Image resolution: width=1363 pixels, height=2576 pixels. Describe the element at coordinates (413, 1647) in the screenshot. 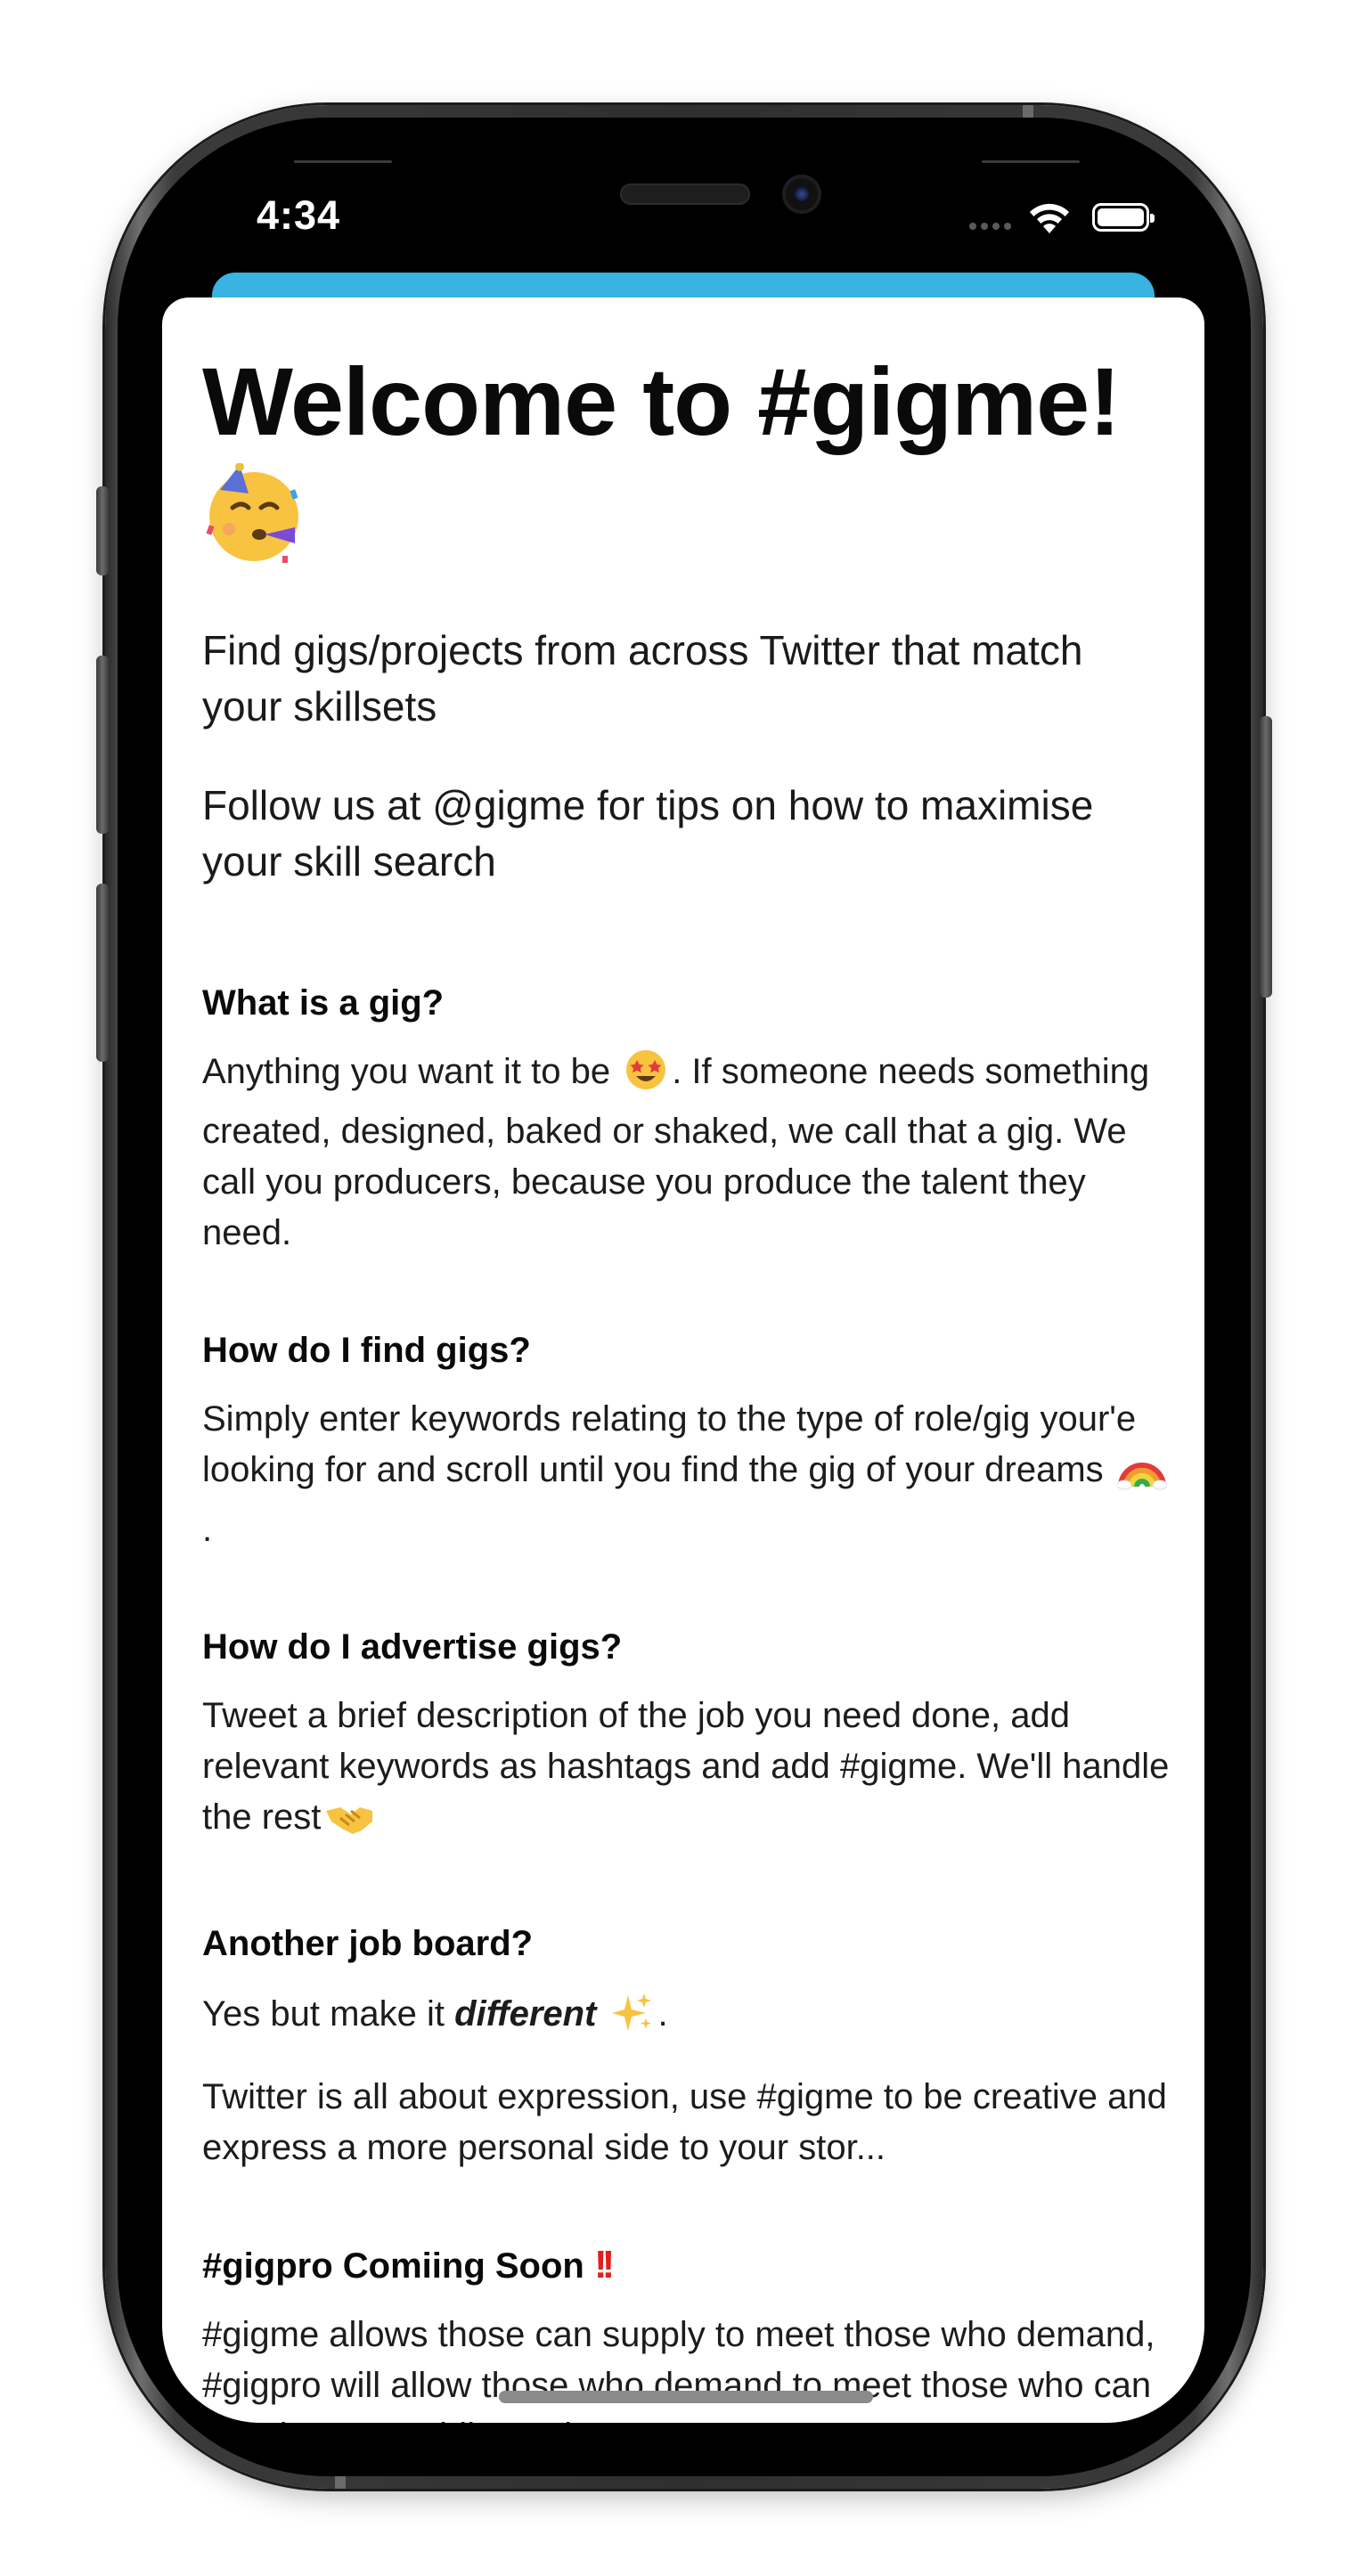

I see `faq-question: How do I advertise gigs?` at that location.